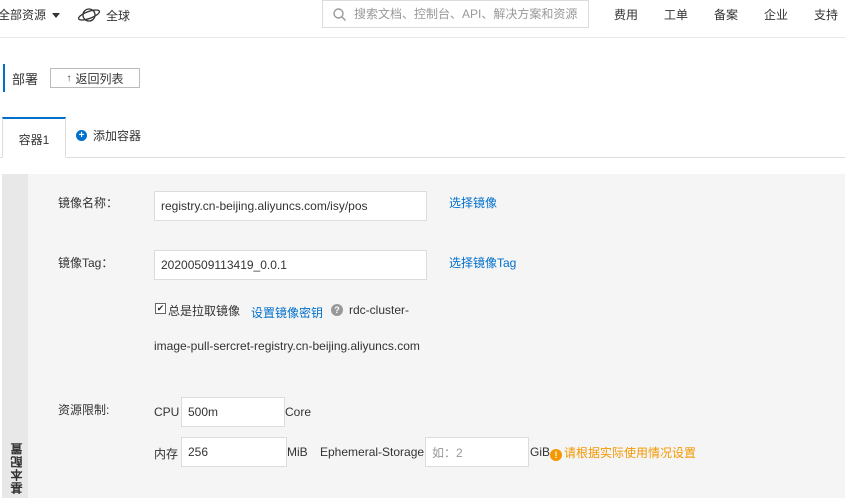  I want to click on back-to-list-button: ↑ 返回列表, so click(95, 78).